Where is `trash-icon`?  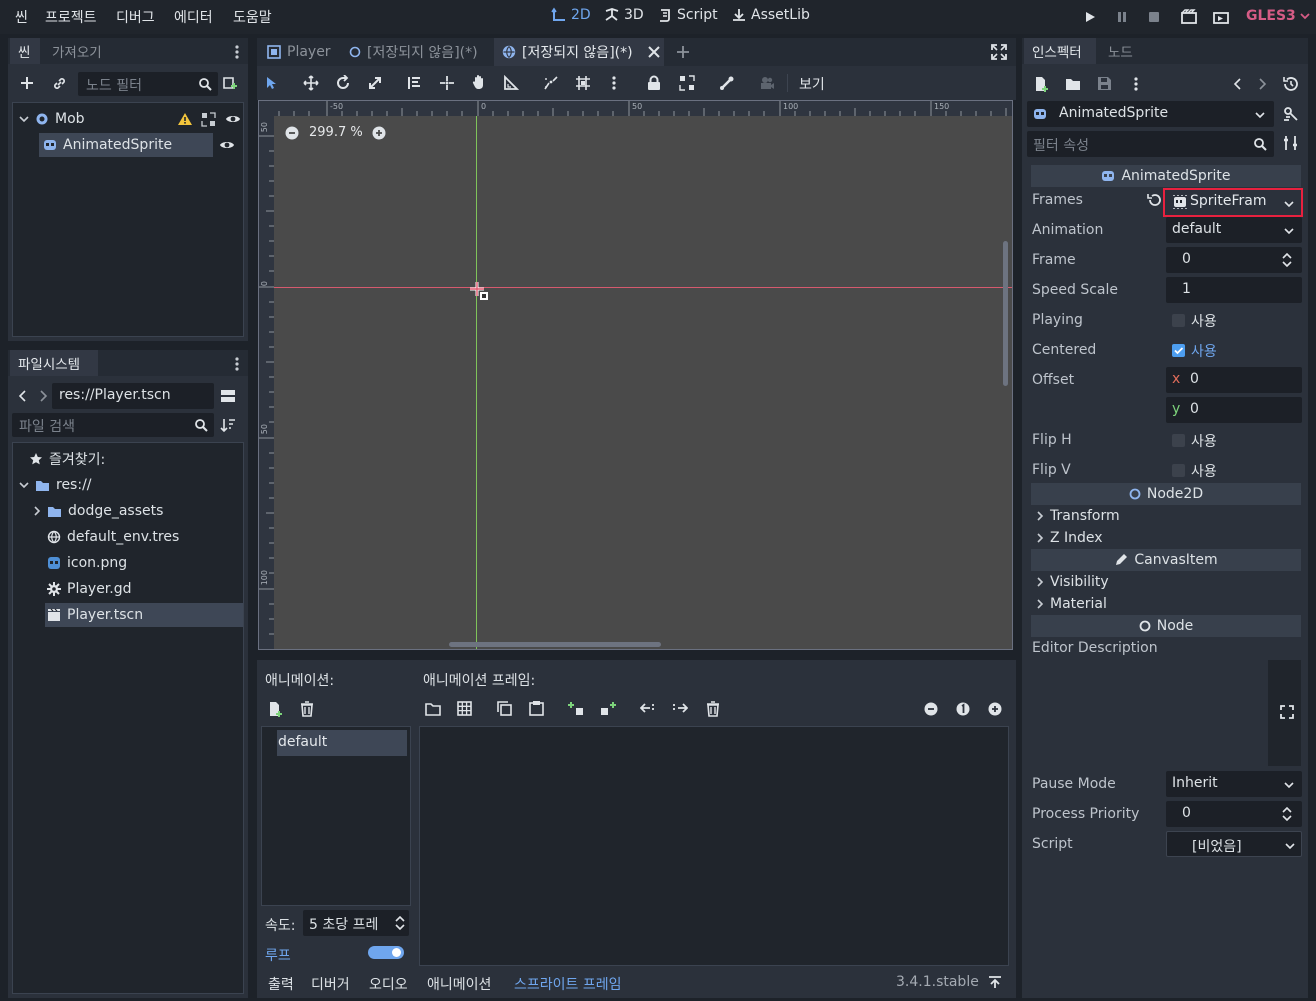
trash-icon is located at coordinates (307, 709).